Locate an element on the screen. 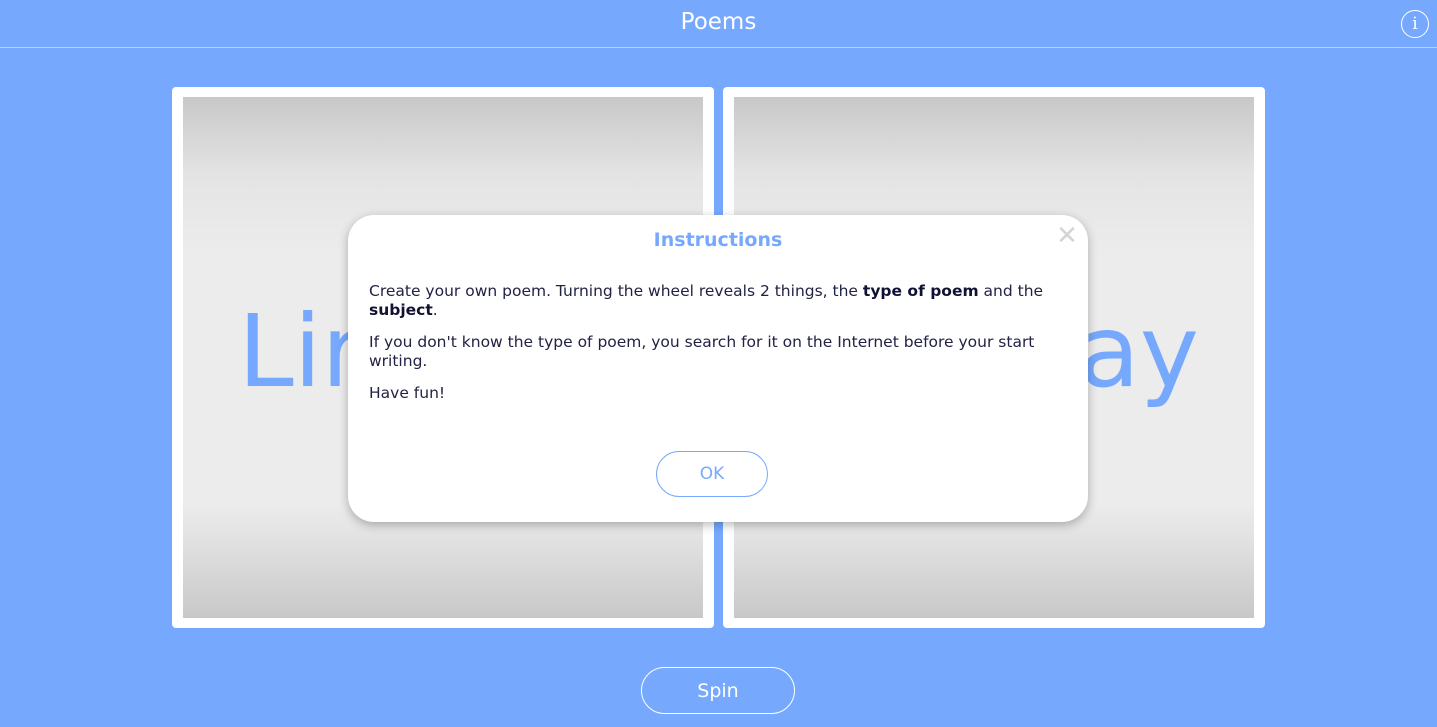  page-title: Poems is located at coordinates (718, 22).